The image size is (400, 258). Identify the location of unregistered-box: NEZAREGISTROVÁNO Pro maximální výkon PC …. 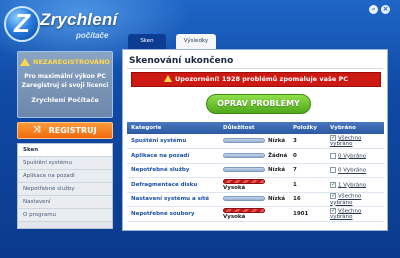
(65, 84).